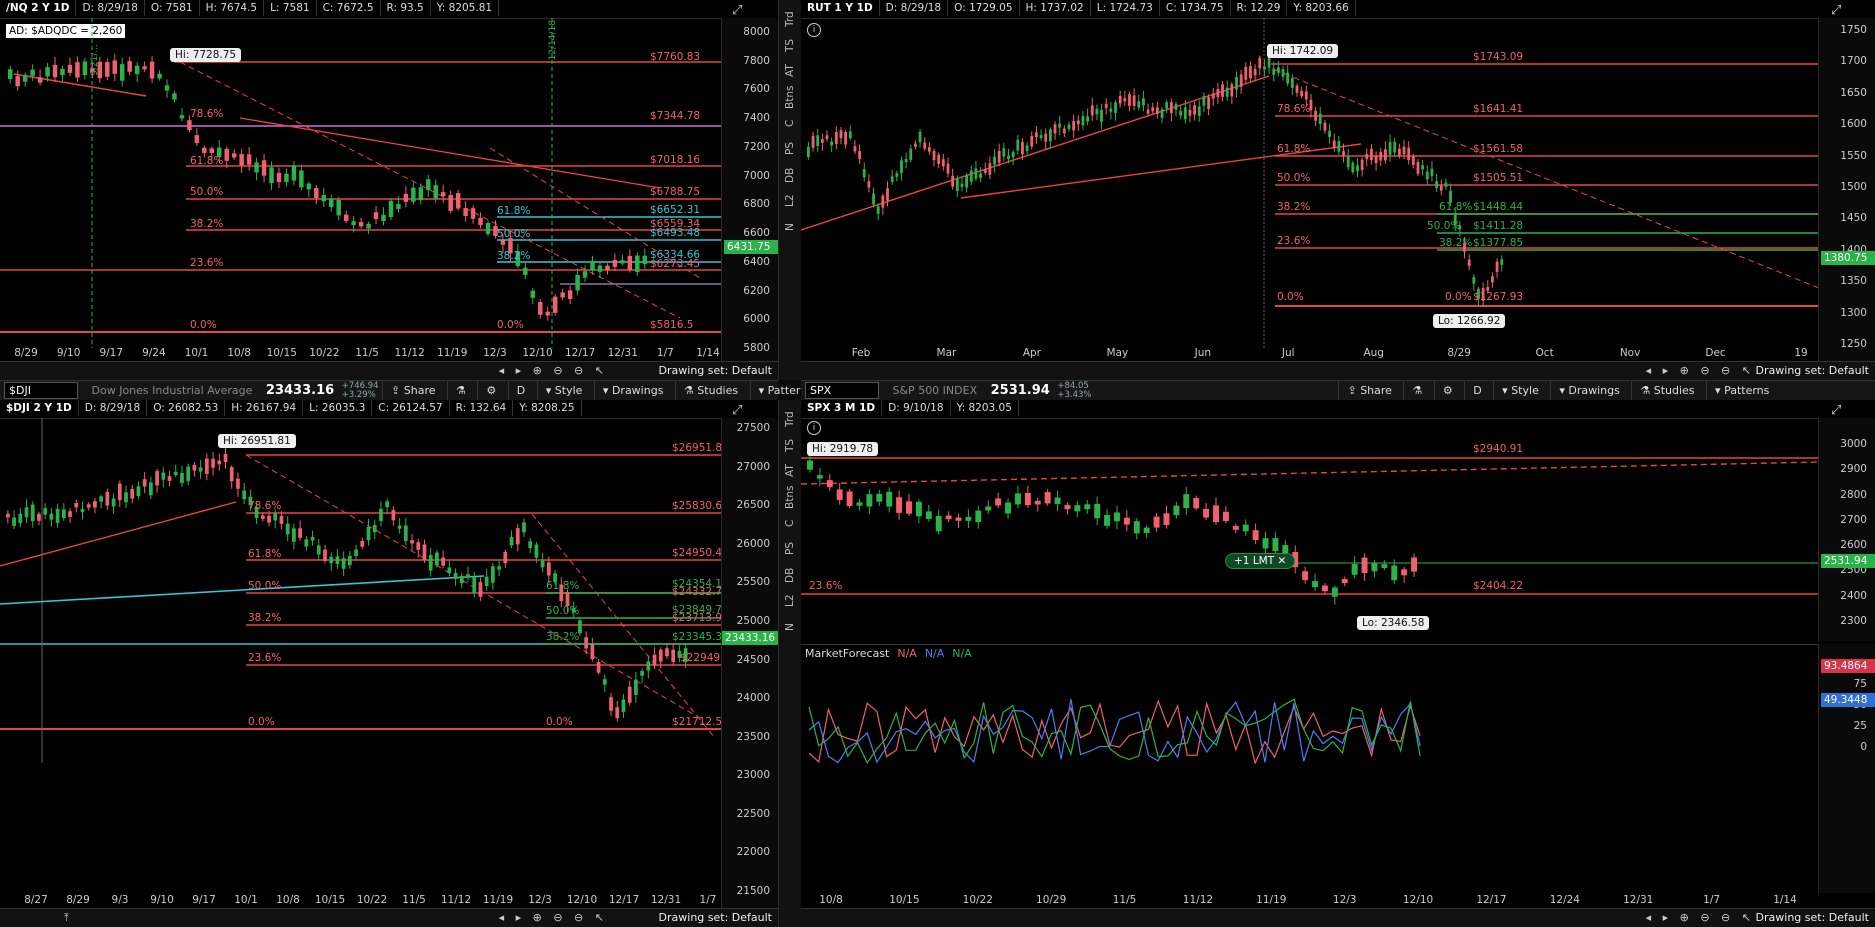  I want to click on spx-order-cancel-icon: ✕, so click(1281, 561).